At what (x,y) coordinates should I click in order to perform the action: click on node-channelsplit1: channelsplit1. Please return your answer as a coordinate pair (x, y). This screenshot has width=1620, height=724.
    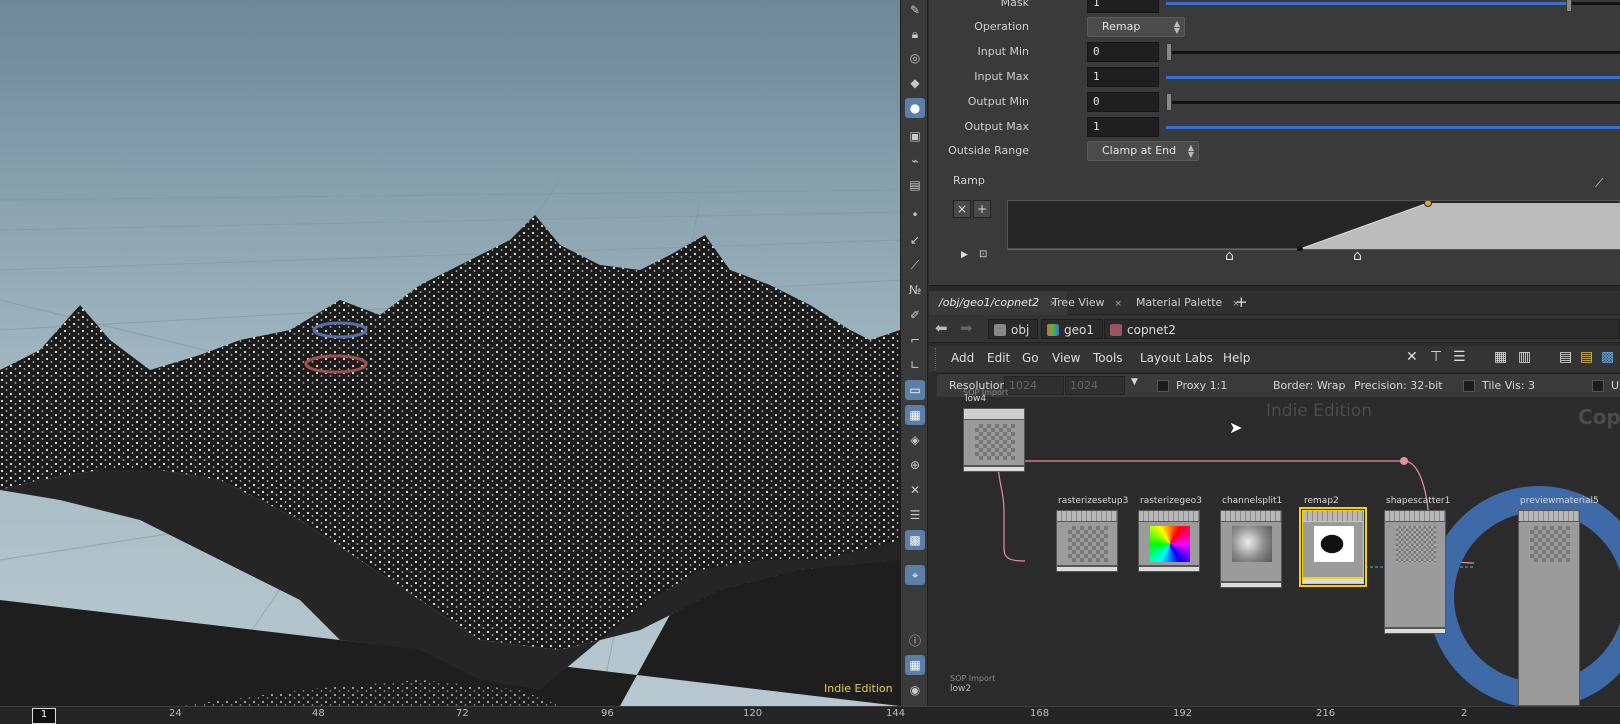
    Looking at the image, I should click on (1251, 542).